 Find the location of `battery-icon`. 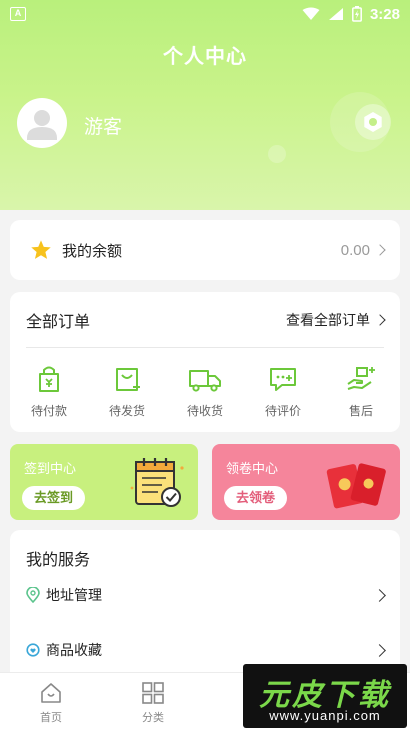

battery-icon is located at coordinates (357, 14).